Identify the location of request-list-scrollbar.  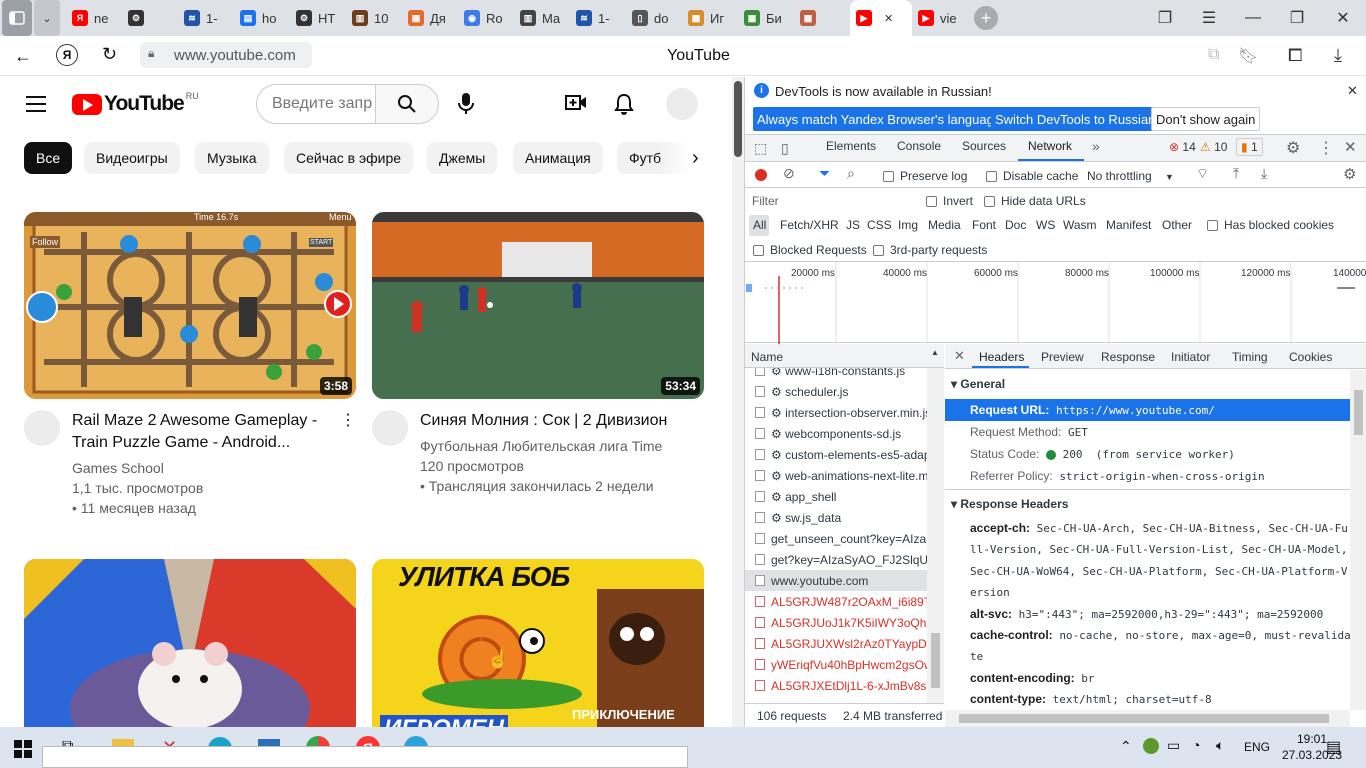
(935, 536).